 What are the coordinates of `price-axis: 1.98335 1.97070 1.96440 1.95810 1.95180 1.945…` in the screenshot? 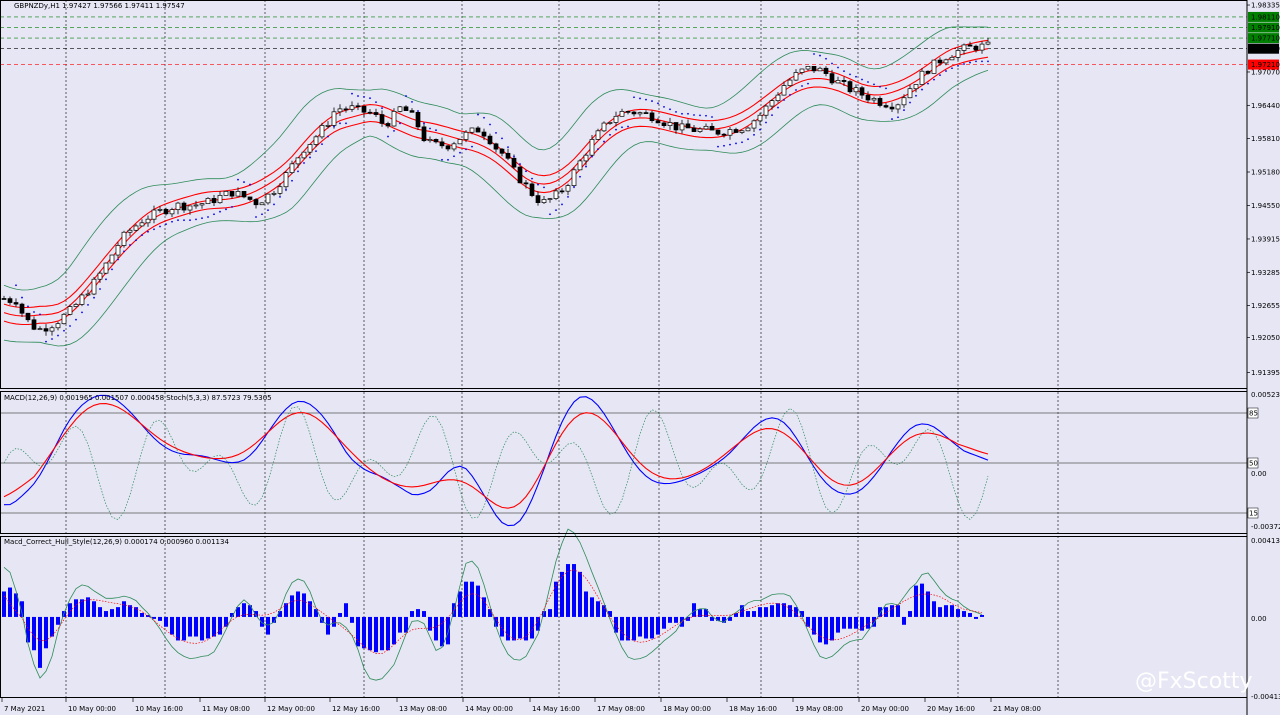 It's located at (1263, 357).